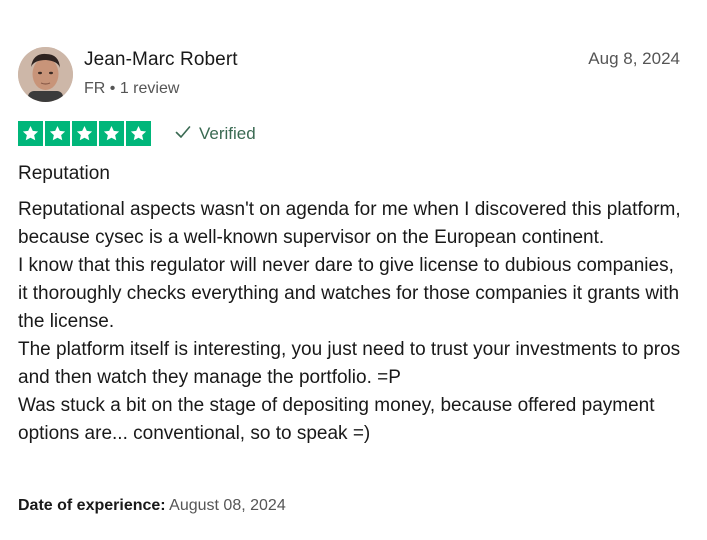 The height and width of the screenshot is (540, 707). What do you see at coordinates (227, 133) in the screenshot?
I see `verified-label: Verified` at bounding box center [227, 133].